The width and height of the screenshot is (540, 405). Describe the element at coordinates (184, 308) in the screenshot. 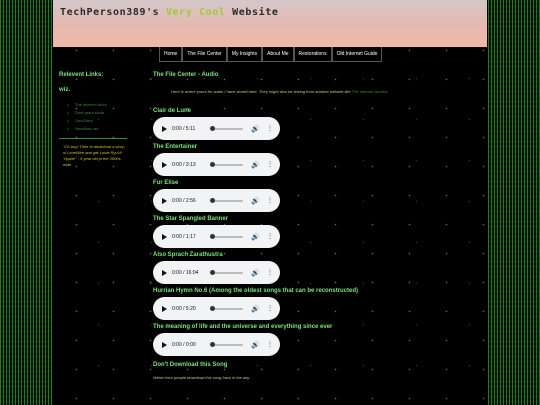

I see `audio-time: 0:00 / 5:20` at that location.